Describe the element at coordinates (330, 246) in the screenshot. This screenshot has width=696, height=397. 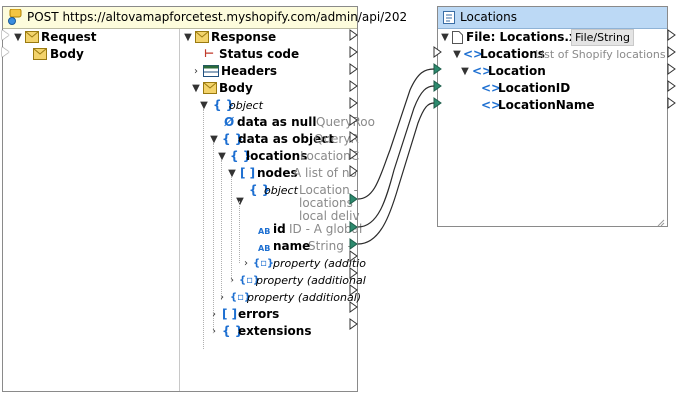
I see `name-description: String -` at that location.